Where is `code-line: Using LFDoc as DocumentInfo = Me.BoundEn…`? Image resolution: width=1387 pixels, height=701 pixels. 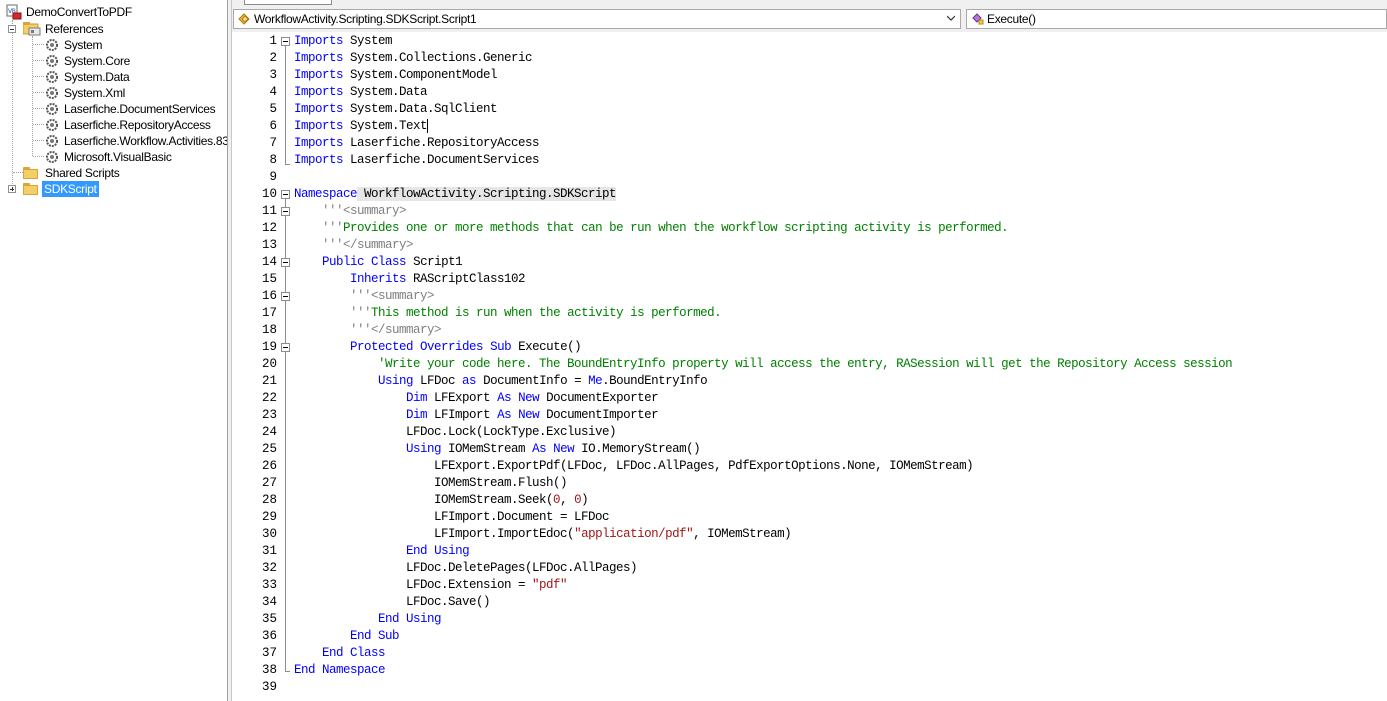
code-line: Using LFDoc as DocumentInfo = Me.BoundEn… is located at coordinates (501, 381).